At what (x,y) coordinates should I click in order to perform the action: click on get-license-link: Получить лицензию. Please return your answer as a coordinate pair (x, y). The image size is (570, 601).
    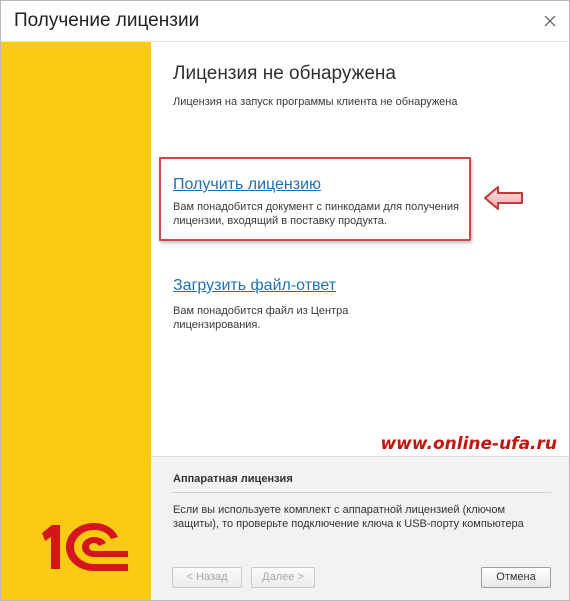
    Looking at the image, I should click on (247, 185).